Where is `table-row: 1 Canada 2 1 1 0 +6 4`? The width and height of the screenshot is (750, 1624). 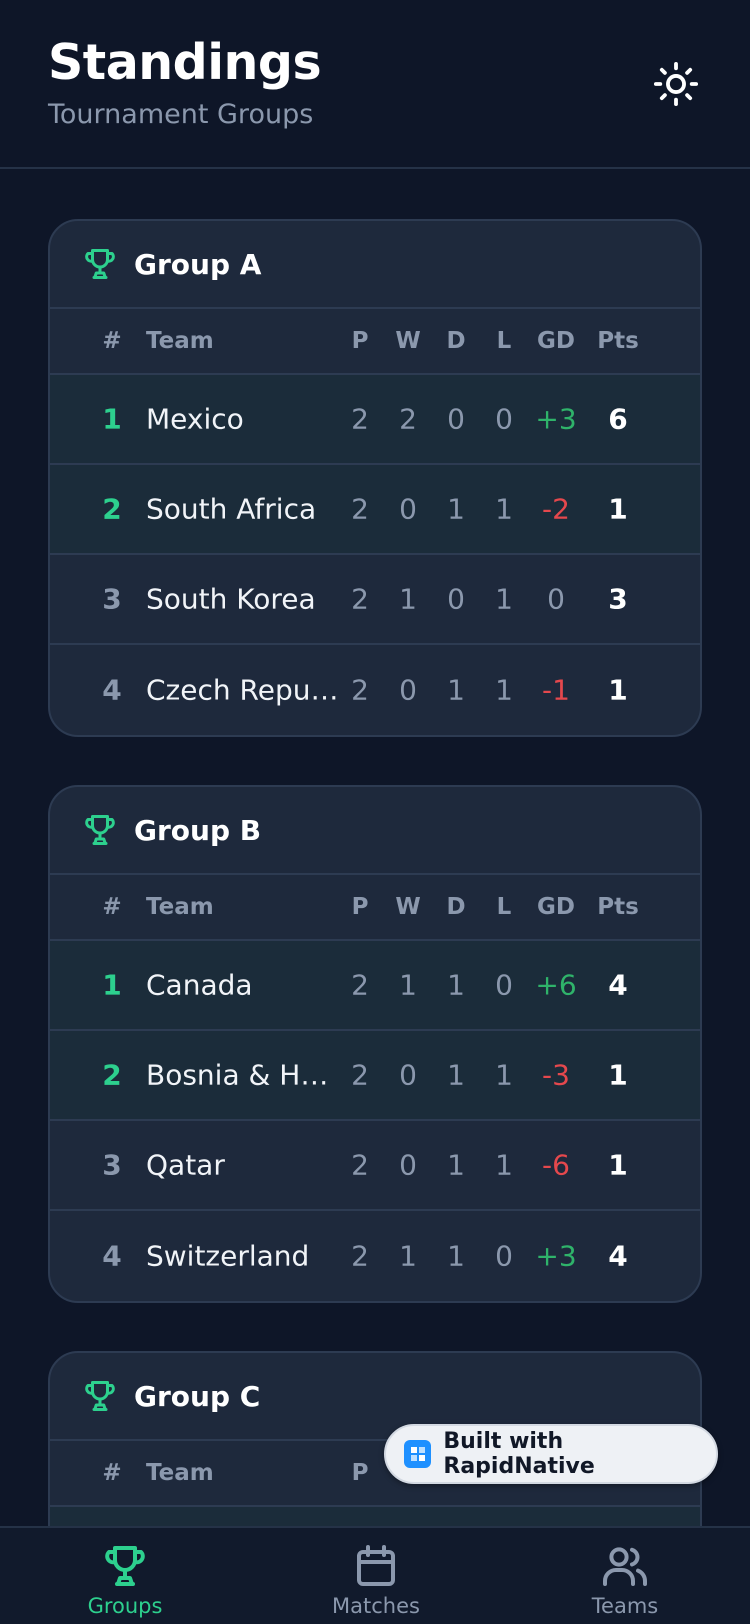 table-row: 1 Canada 2 1 1 0 +6 4 is located at coordinates (375, 986).